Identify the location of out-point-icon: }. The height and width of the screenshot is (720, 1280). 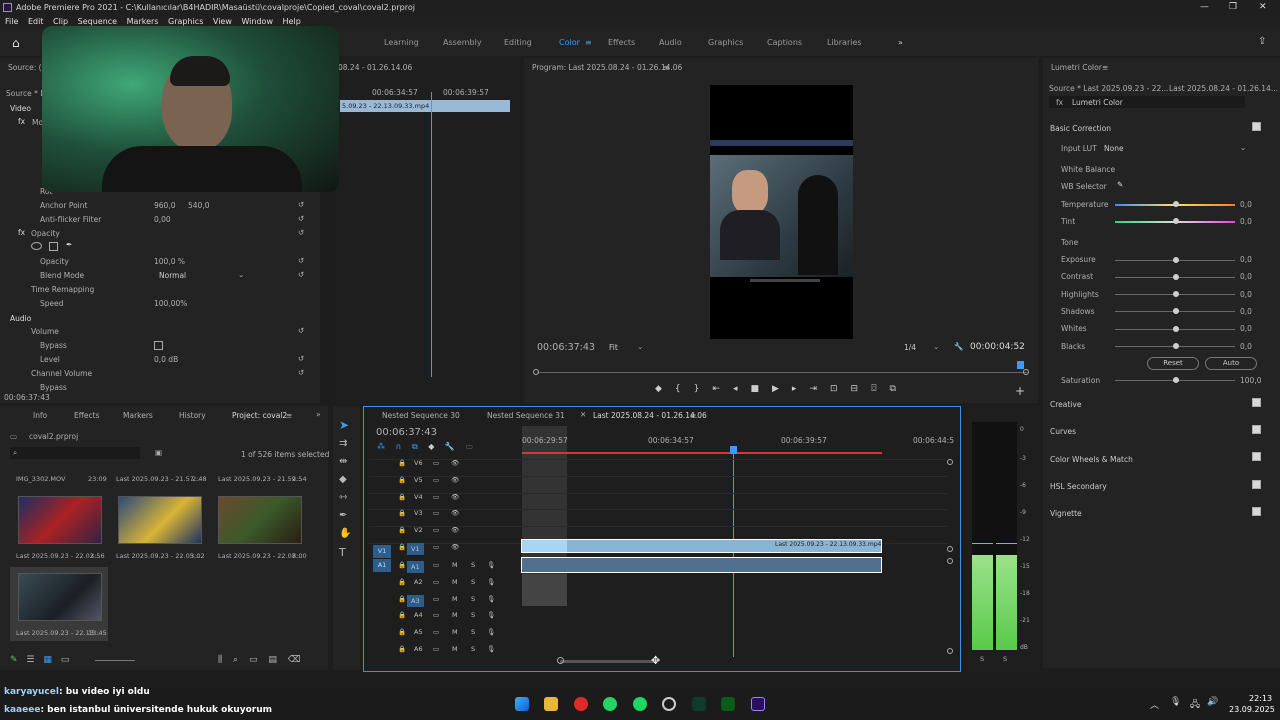
(703, 389).